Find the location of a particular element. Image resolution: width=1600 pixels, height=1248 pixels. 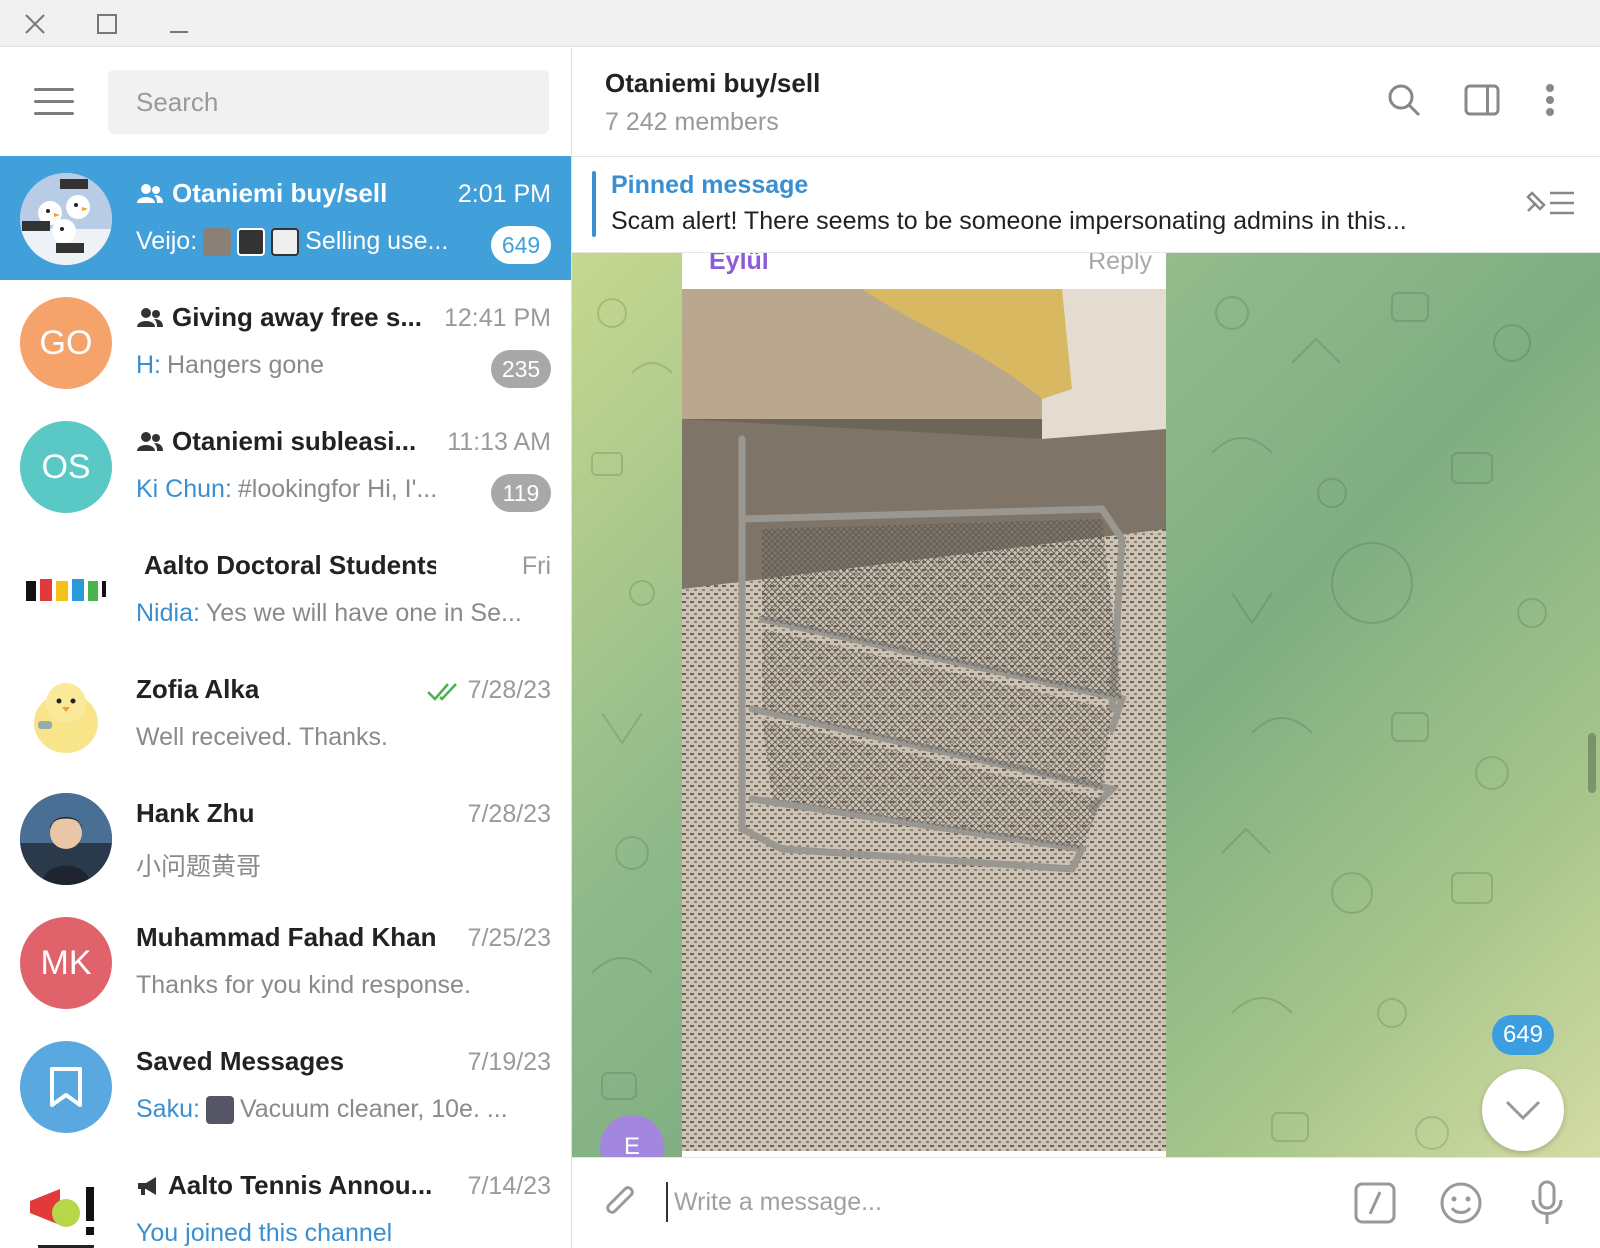

preview-sender: Ki Chun: is located at coordinates (184, 489).